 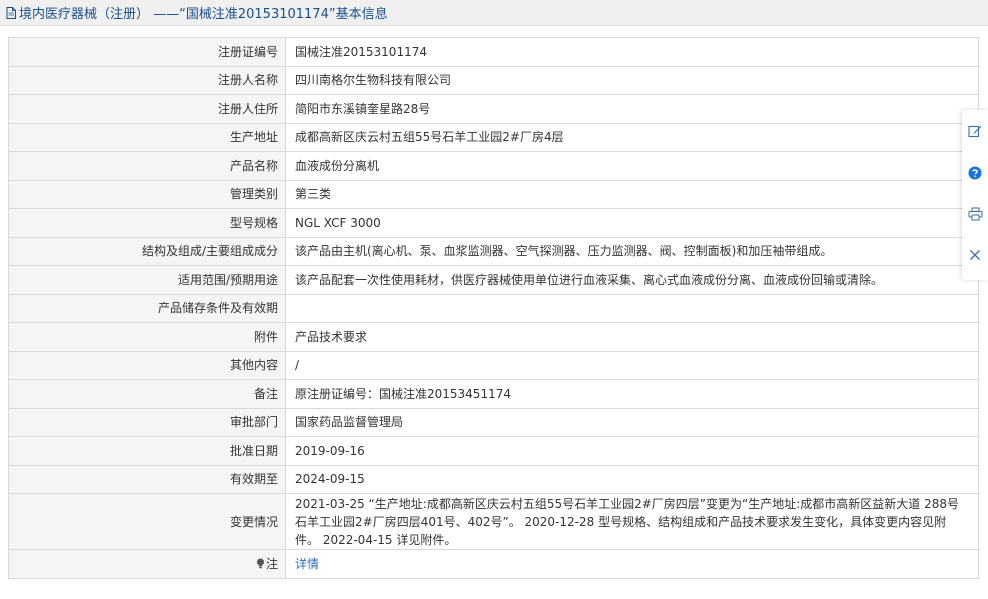 I want to click on field-label: 批准日期, so click(x=147, y=451).